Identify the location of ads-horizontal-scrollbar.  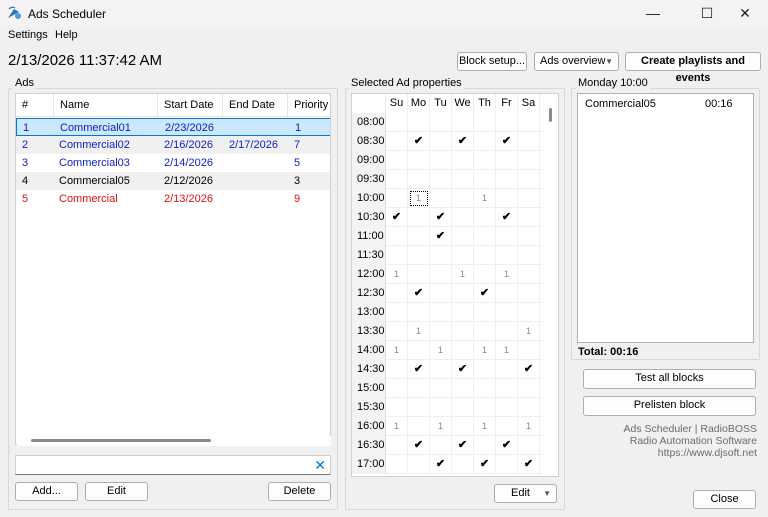
(174, 441).